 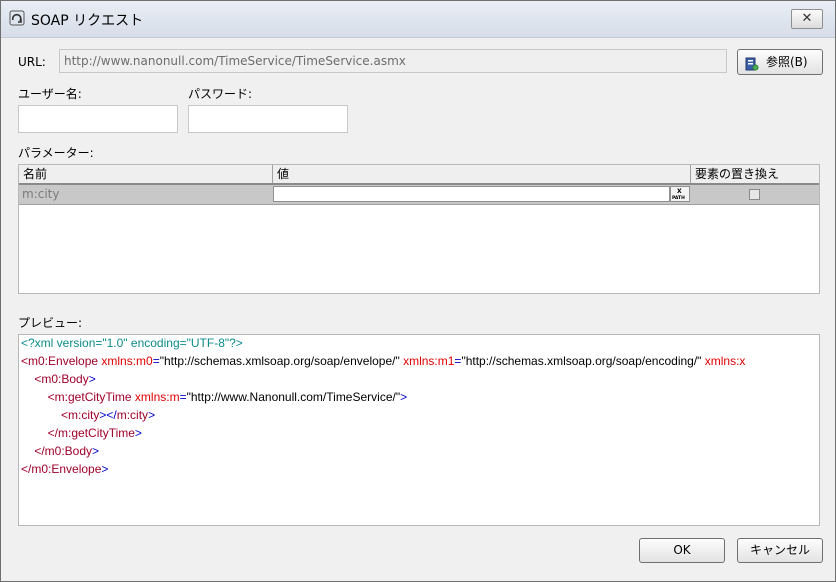 I want to click on xpath-button: X PATH, so click(x=680, y=194).